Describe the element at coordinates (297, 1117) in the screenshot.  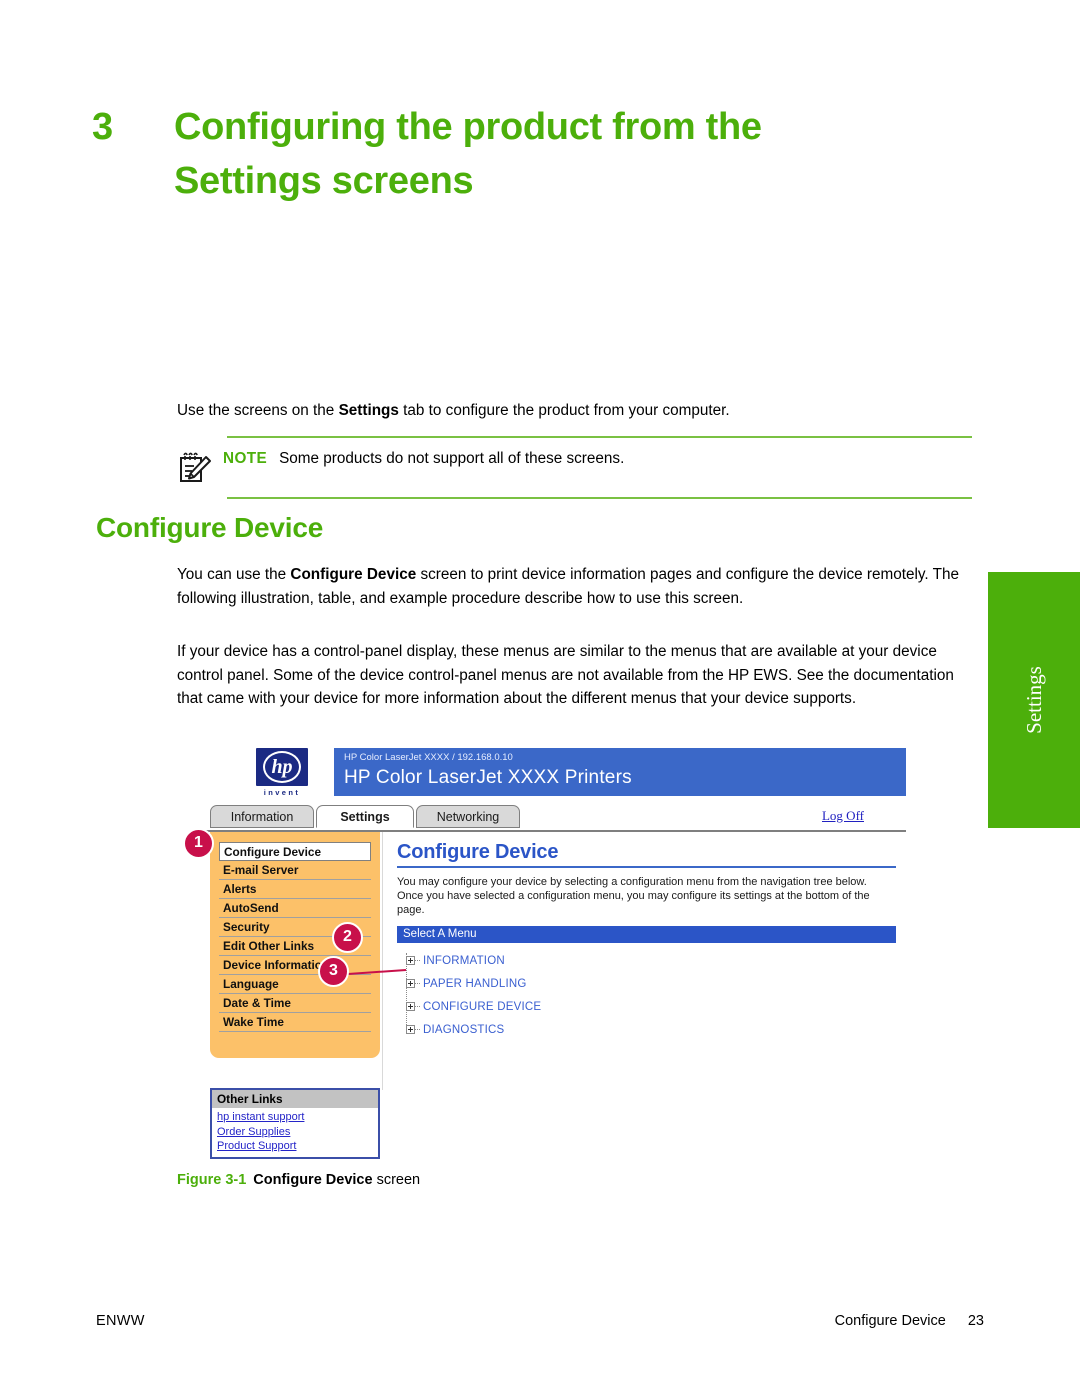
I see `link-hp-instant-support: hp instant support` at that location.